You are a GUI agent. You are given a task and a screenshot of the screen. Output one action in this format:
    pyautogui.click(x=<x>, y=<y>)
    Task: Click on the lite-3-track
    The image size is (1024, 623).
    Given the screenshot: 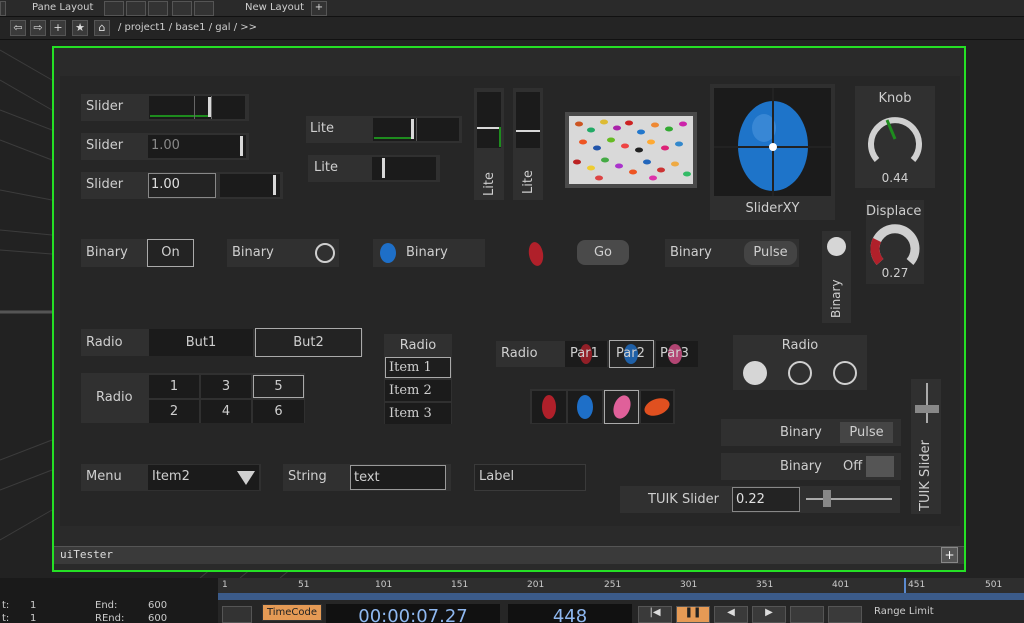 What is the action you would take?
    pyautogui.click(x=489, y=120)
    